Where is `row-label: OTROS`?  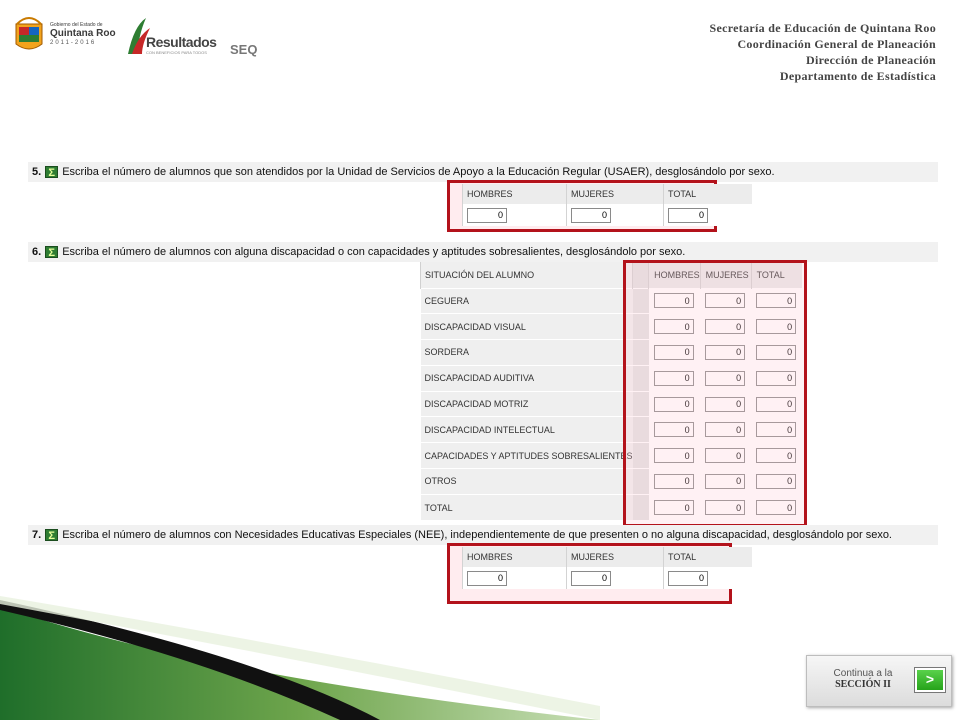
row-label: OTROS is located at coordinates (526, 481).